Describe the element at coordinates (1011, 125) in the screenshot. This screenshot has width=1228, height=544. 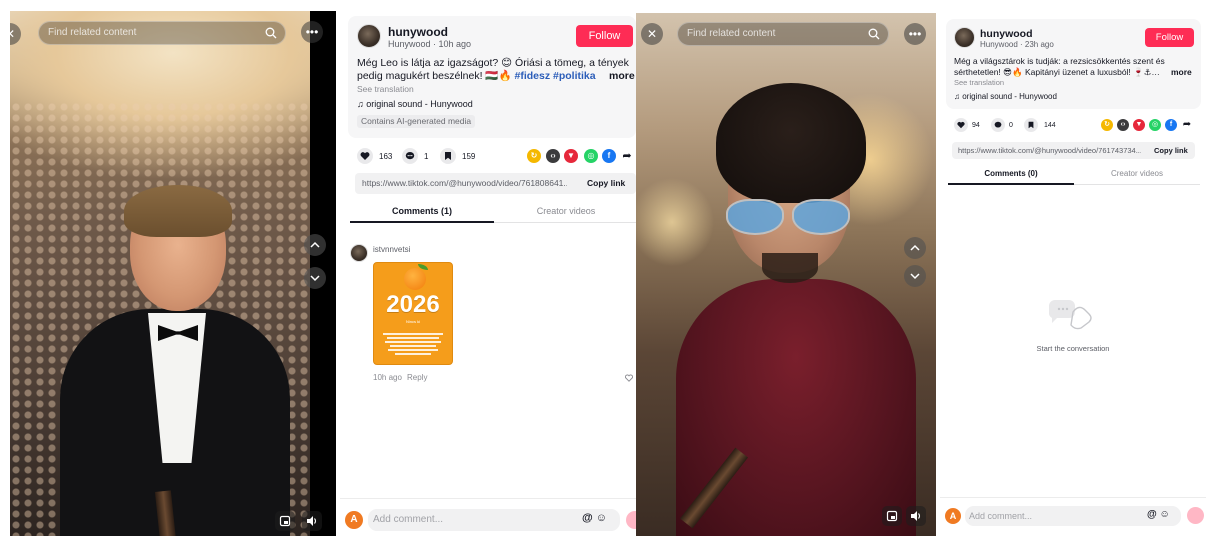
I see `comment-count: 0` at that location.